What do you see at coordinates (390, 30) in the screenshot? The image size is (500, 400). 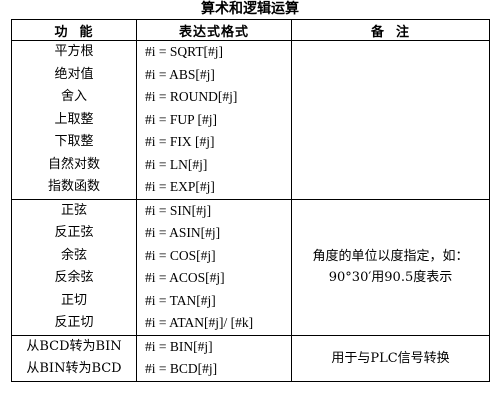 I see `header-remarks: 备 注` at bounding box center [390, 30].